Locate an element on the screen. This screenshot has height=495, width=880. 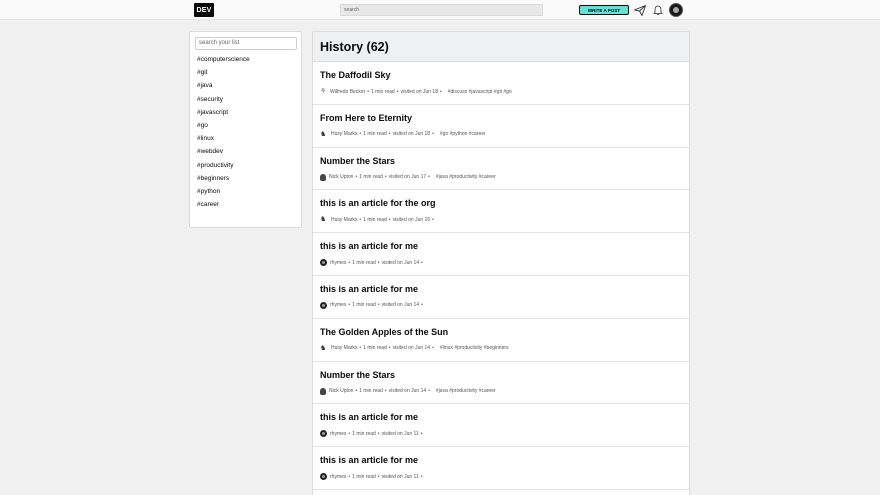
sidebar-tag: #linux is located at coordinates (223, 138).